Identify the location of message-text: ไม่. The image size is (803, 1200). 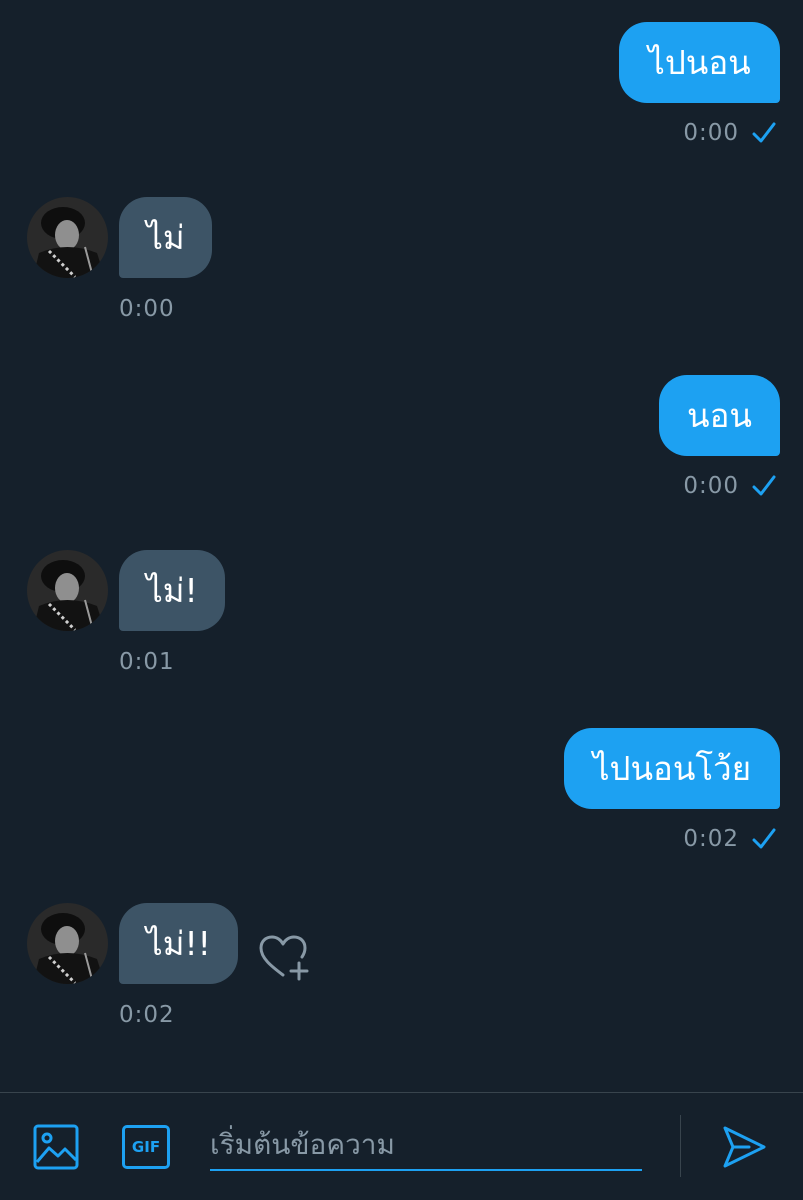
(165, 237).